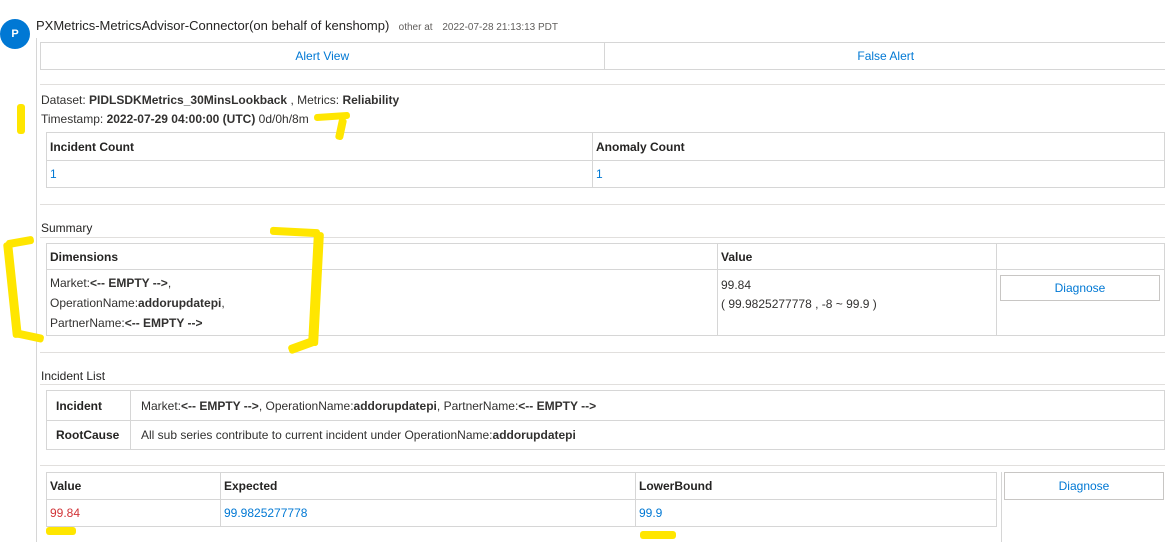 This screenshot has width=1165, height=542. I want to click on detail-expected-header: Expected, so click(428, 486).